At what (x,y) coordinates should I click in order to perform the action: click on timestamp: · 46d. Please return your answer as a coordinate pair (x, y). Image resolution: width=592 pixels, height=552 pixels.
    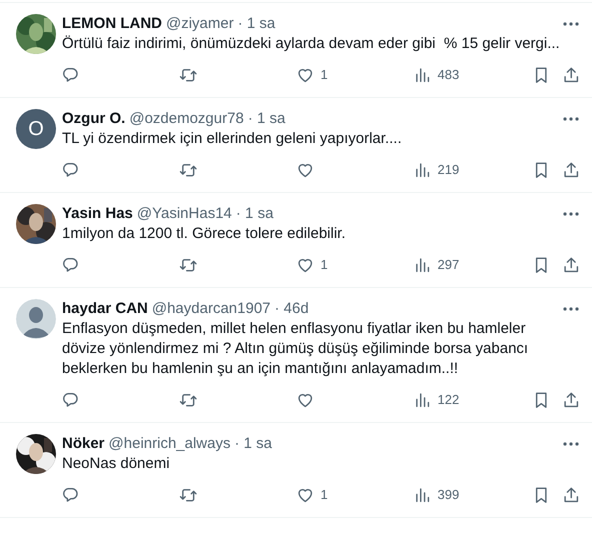
    Looking at the image, I should click on (291, 309).